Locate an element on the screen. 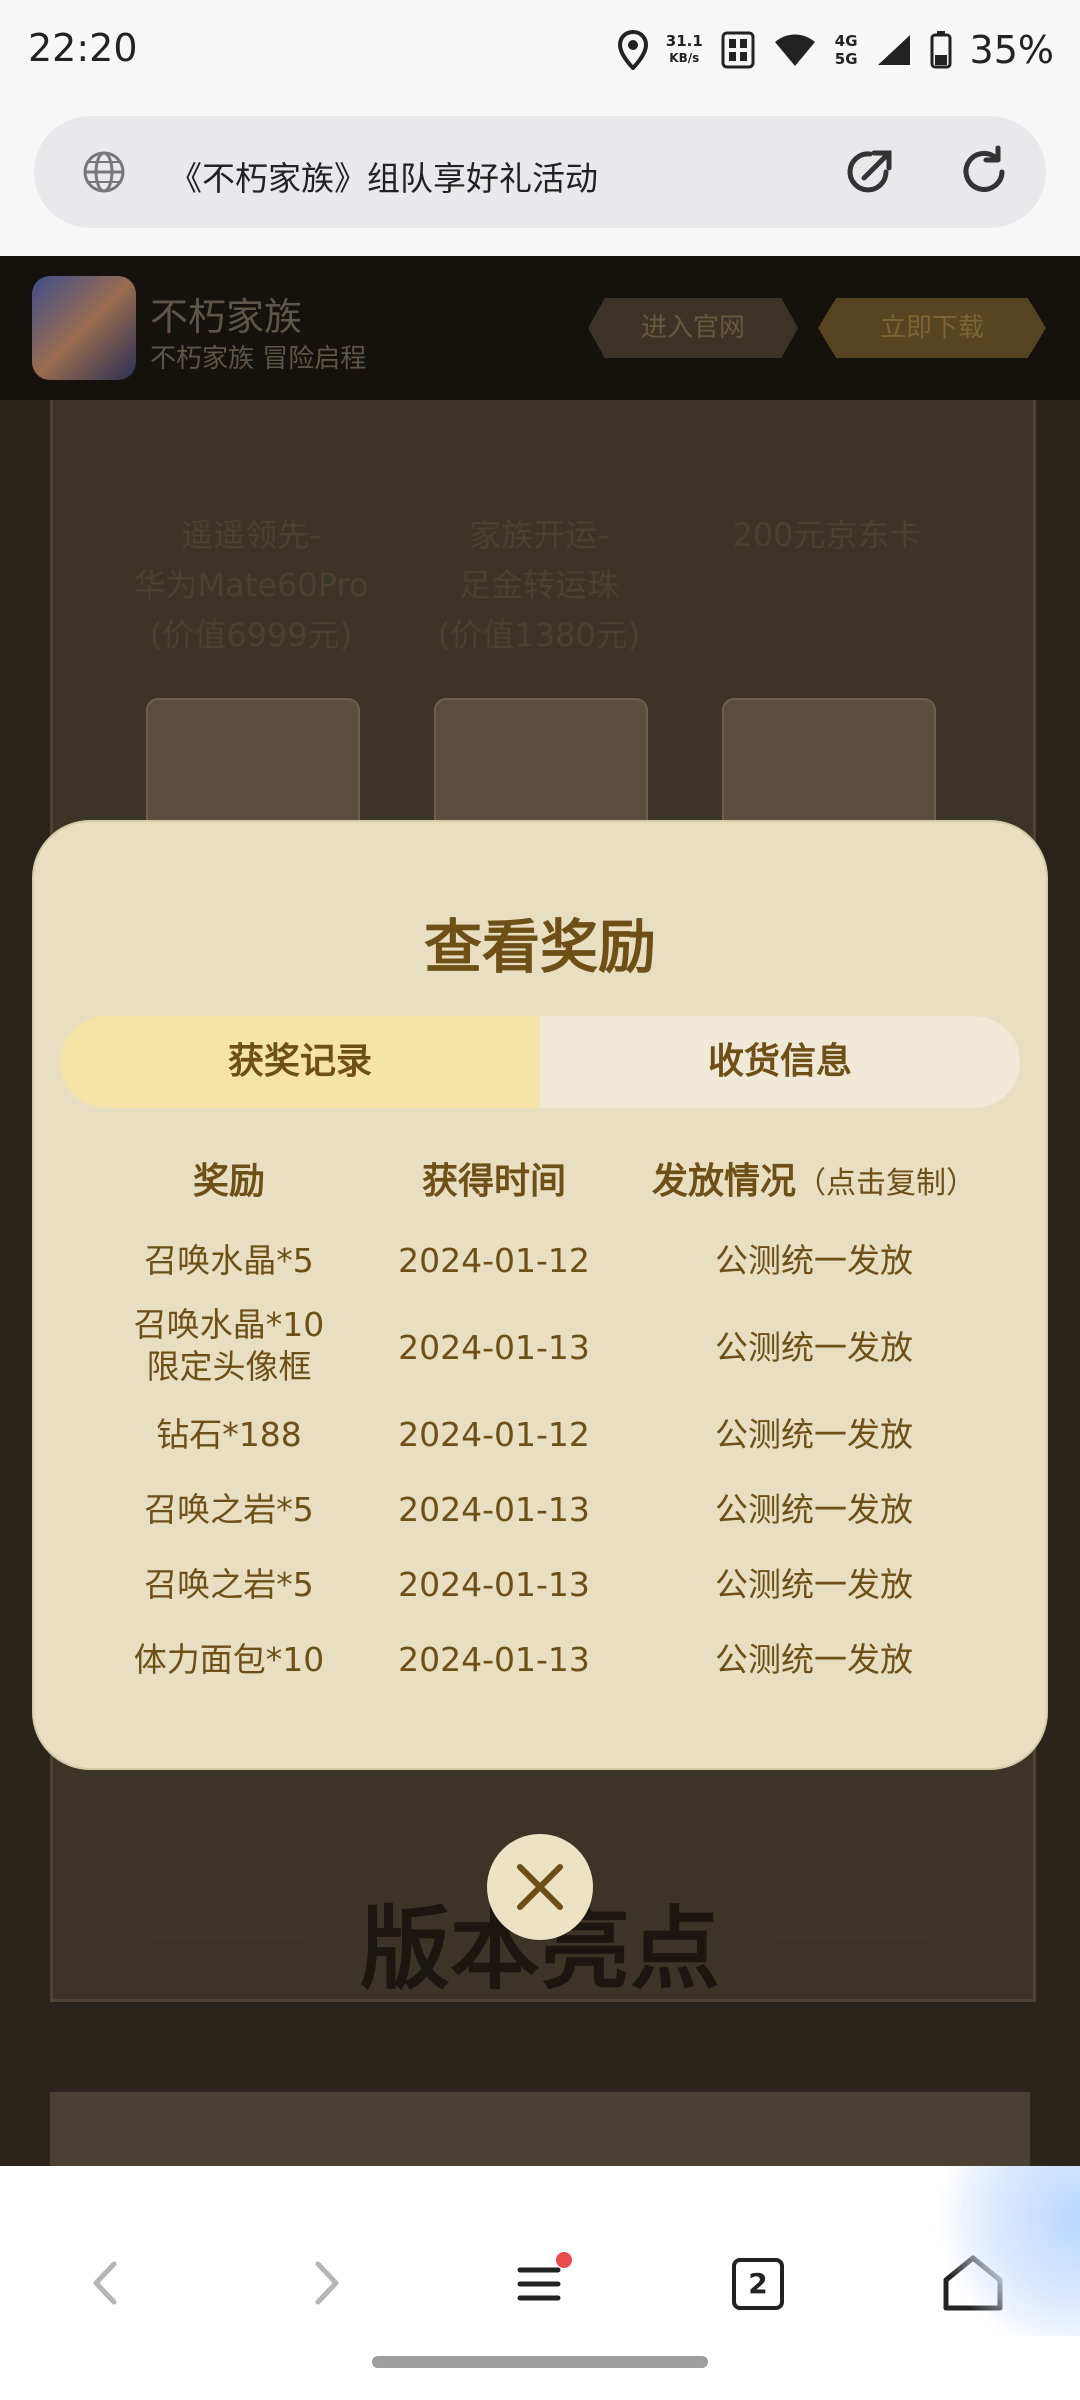 This screenshot has width=1080, height=2400. row-4-status: 公测统一发放 is located at coordinates (814, 1510).